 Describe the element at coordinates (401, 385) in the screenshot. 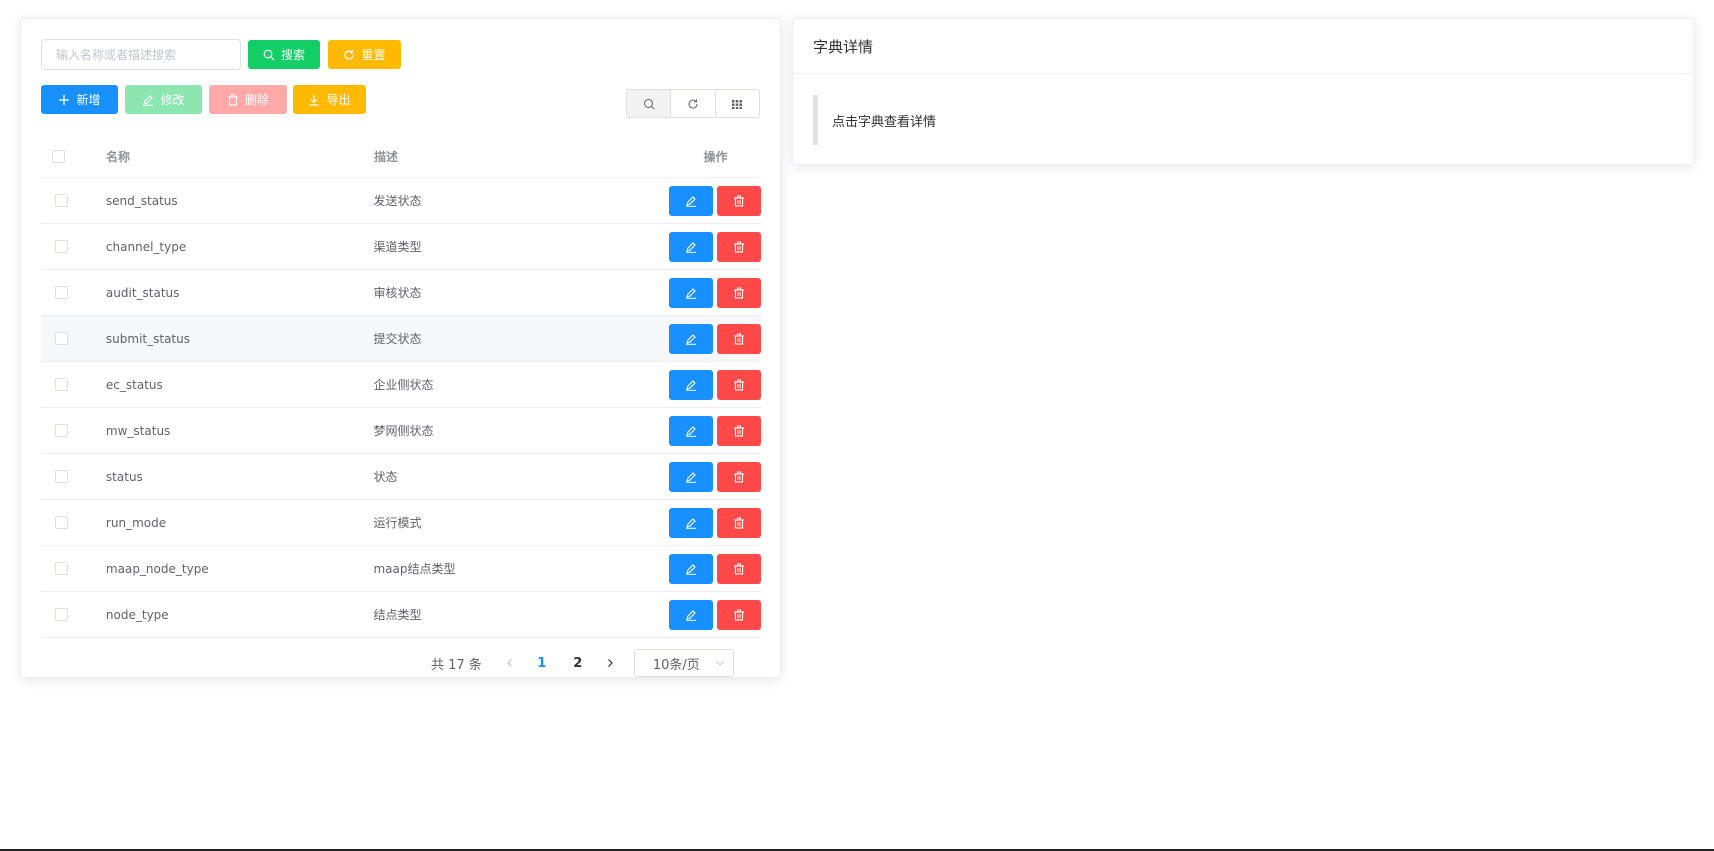

I see `table-row: ec_status 企业侧状态` at that location.